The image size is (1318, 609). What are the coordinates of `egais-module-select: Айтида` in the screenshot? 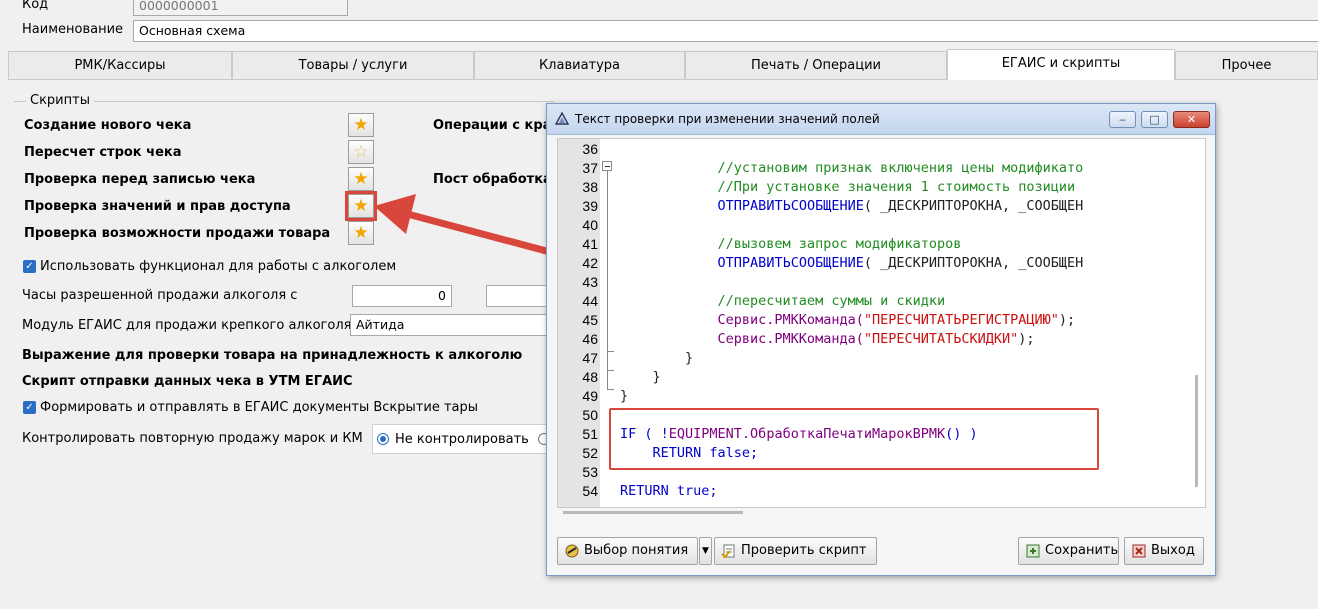 It's located at (452, 325).